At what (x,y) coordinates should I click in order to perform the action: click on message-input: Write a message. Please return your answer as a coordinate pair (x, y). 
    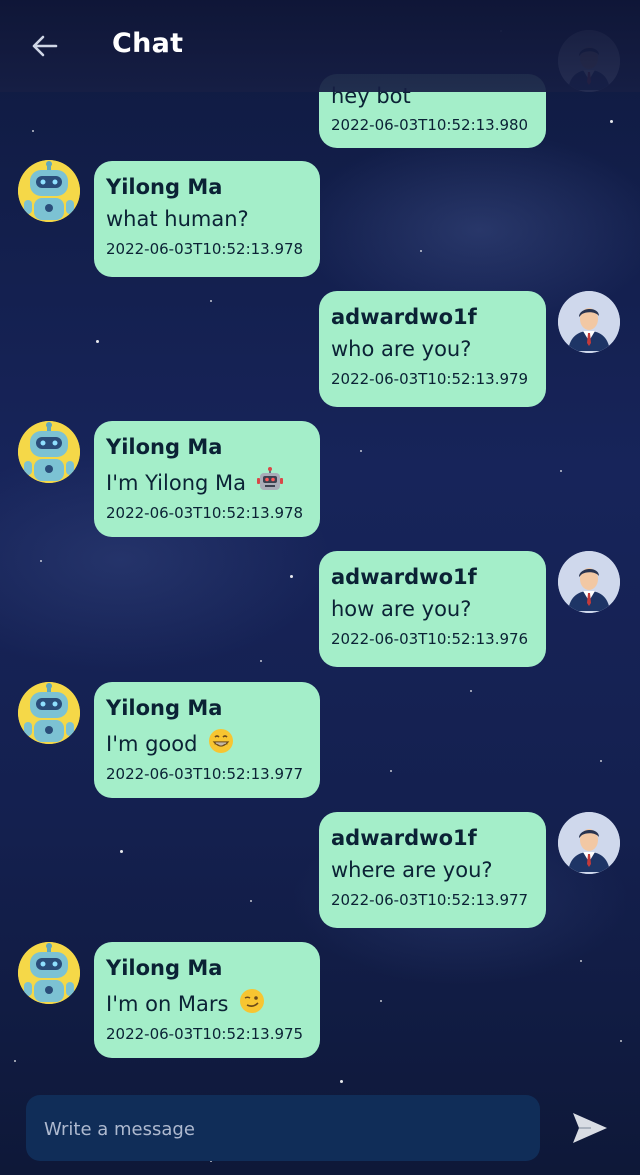
    Looking at the image, I should click on (283, 1128).